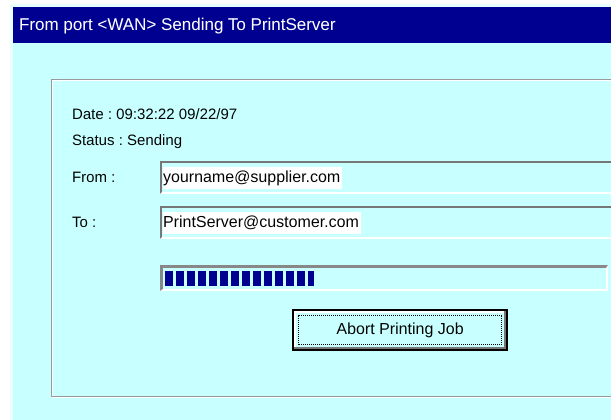  Describe the element at coordinates (85, 222) in the screenshot. I see `field-label: To :` at that location.